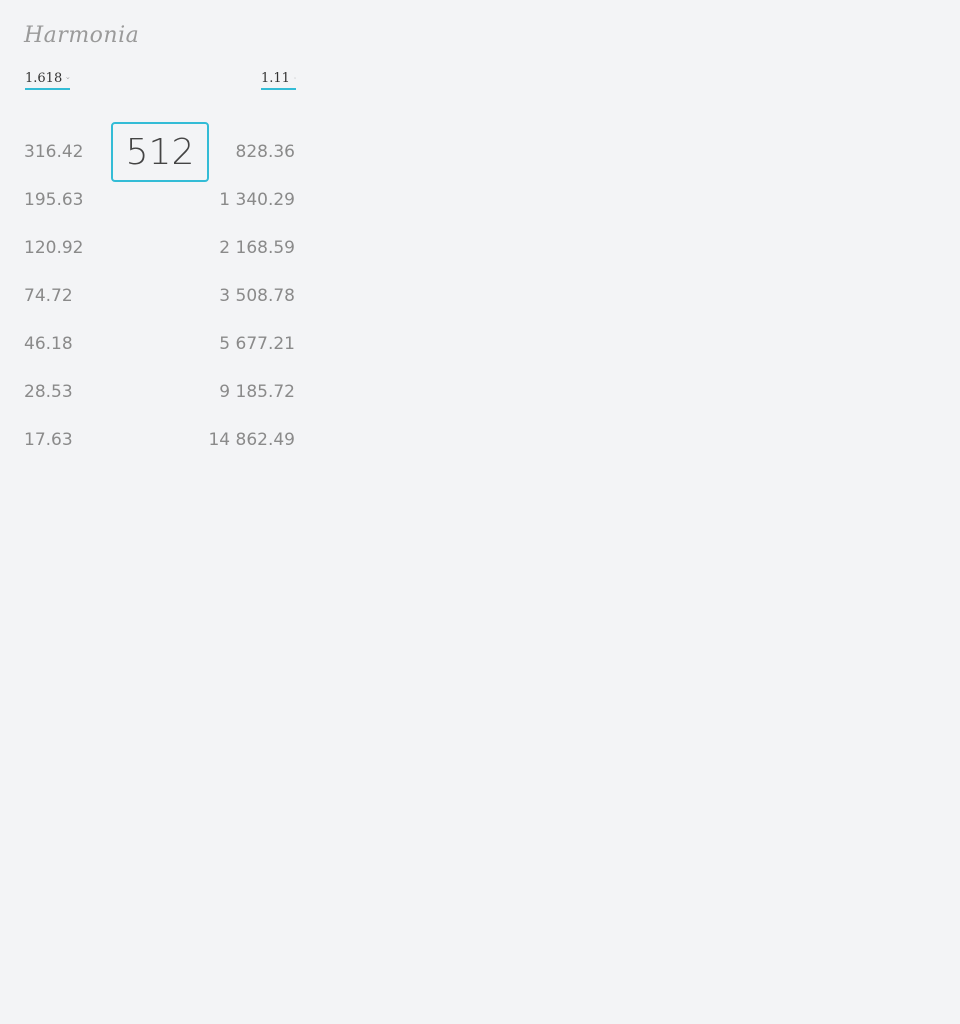 The height and width of the screenshot is (1024, 960). Describe the element at coordinates (257, 392) in the screenshot. I see `upper-scale-value: 9 185.72` at that location.